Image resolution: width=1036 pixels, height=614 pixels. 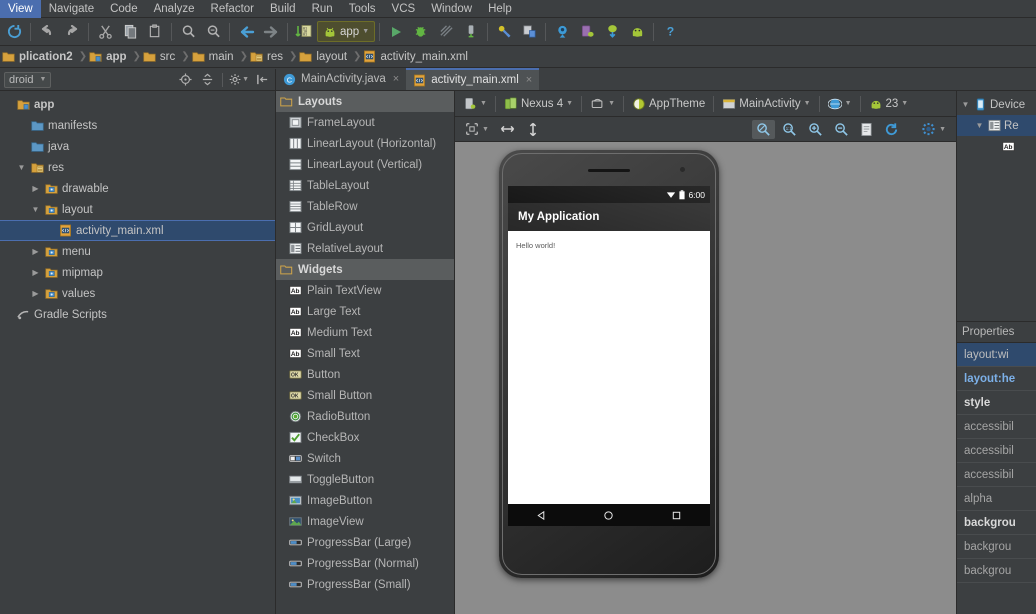 I want to click on project-tree-item: ▶ values, so click(x=137, y=293).